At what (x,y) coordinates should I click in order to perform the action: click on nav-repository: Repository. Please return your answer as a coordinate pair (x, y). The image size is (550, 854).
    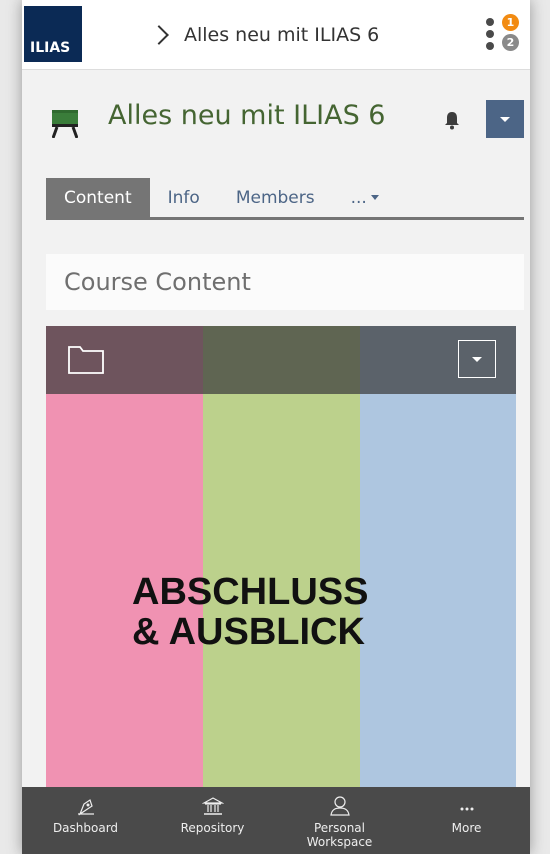
    Looking at the image, I should click on (212, 820).